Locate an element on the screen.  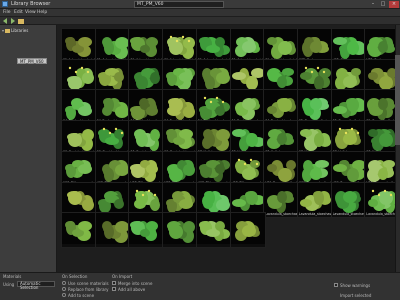
app-title: Library Browser is located at coordinates (31, 4).